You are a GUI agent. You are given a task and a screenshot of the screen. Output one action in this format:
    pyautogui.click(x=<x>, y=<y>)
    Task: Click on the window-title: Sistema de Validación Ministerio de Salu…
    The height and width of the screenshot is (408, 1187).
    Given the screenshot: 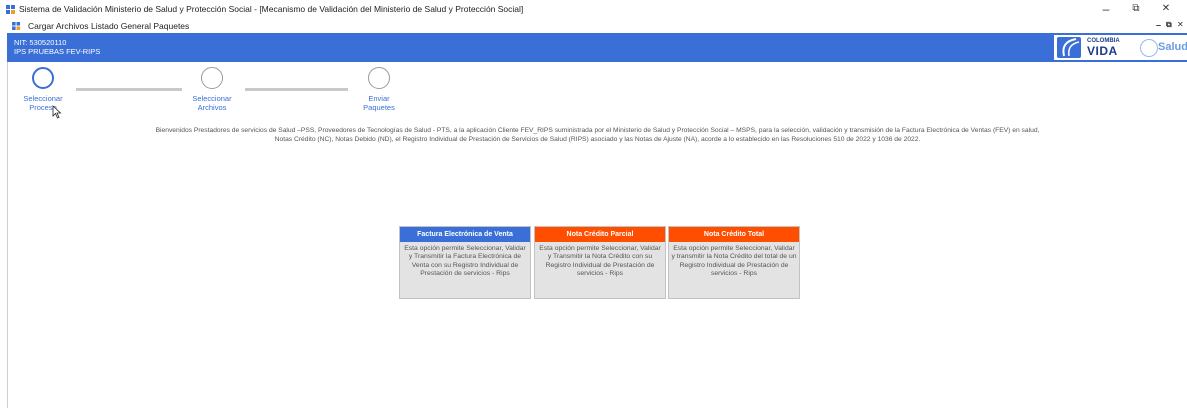 What is the action you would take?
    pyautogui.click(x=271, y=9)
    